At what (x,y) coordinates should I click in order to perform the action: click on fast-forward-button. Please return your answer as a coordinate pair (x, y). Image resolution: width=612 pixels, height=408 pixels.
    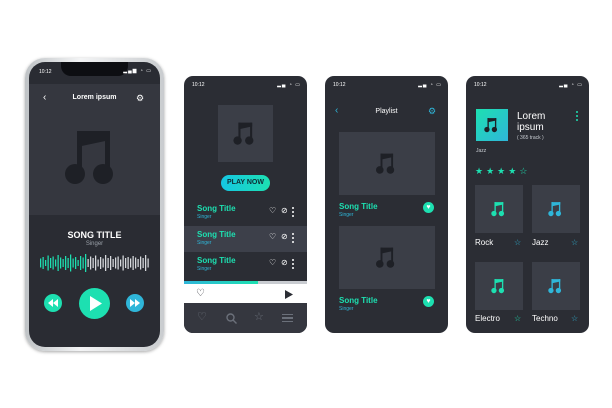
    Looking at the image, I should click on (135, 303).